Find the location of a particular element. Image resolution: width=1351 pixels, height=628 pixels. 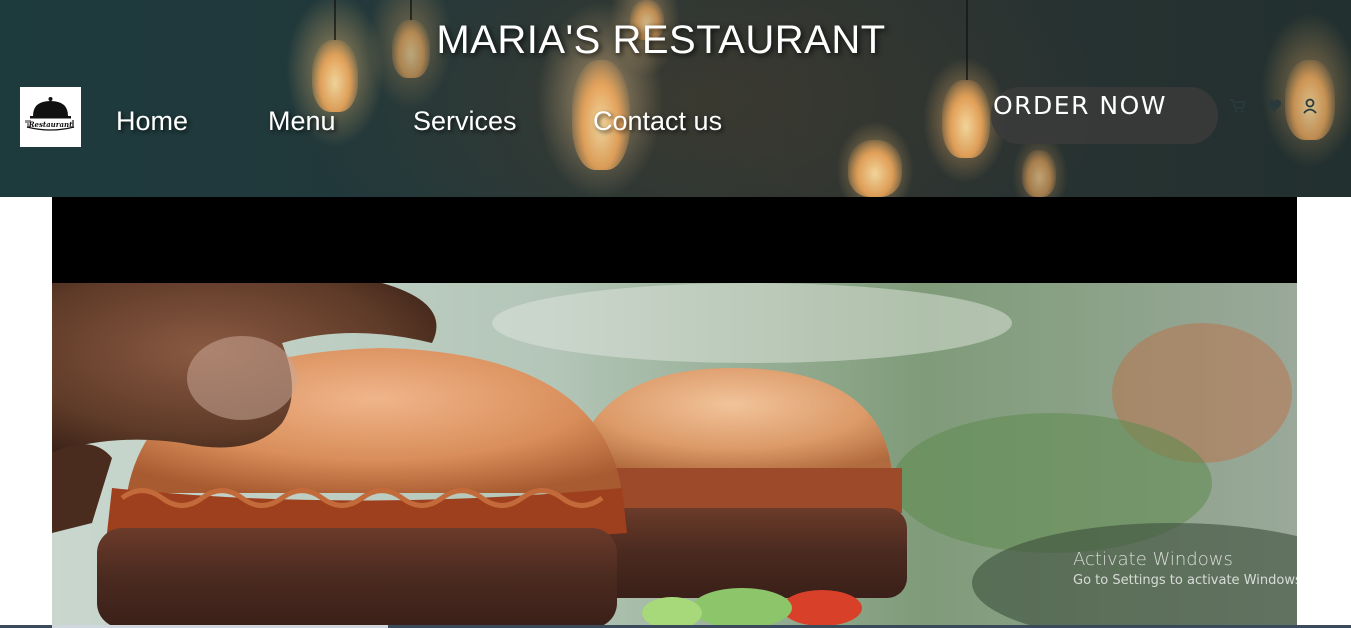

video-letterbox is located at coordinates (674, 240).